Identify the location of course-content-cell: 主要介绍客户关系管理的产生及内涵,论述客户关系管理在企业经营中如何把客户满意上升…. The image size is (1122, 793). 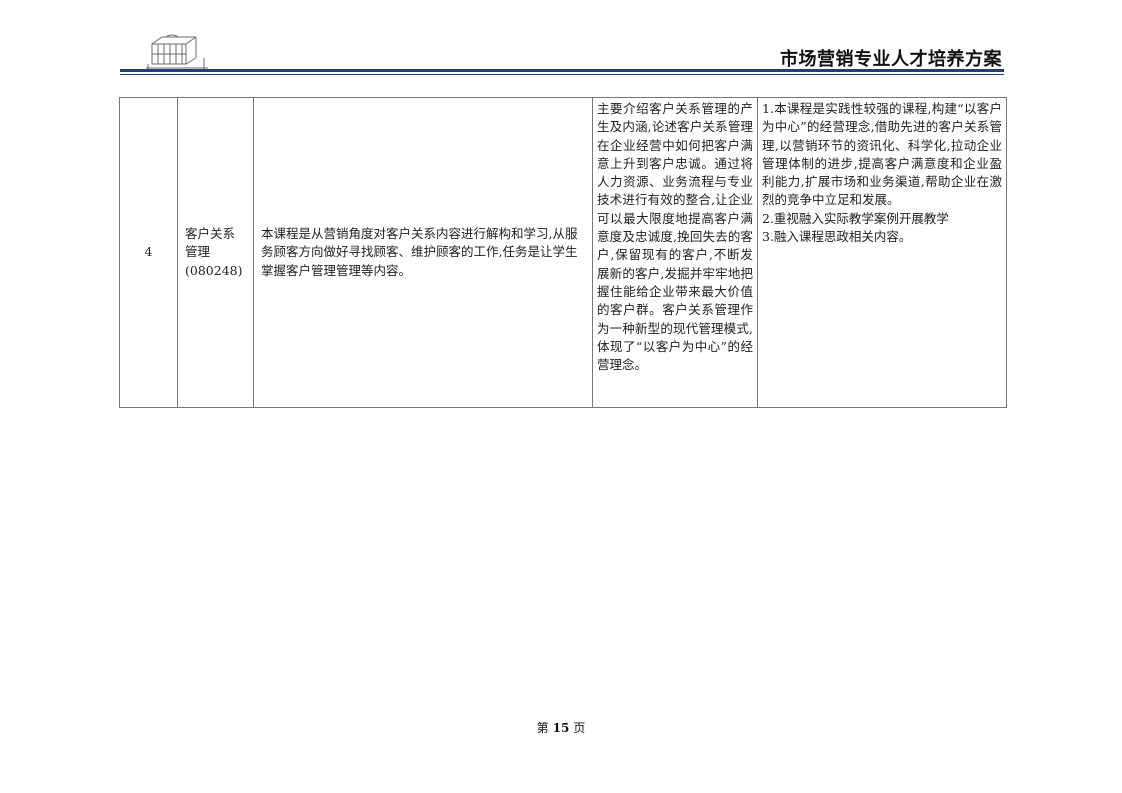
(675, 252).